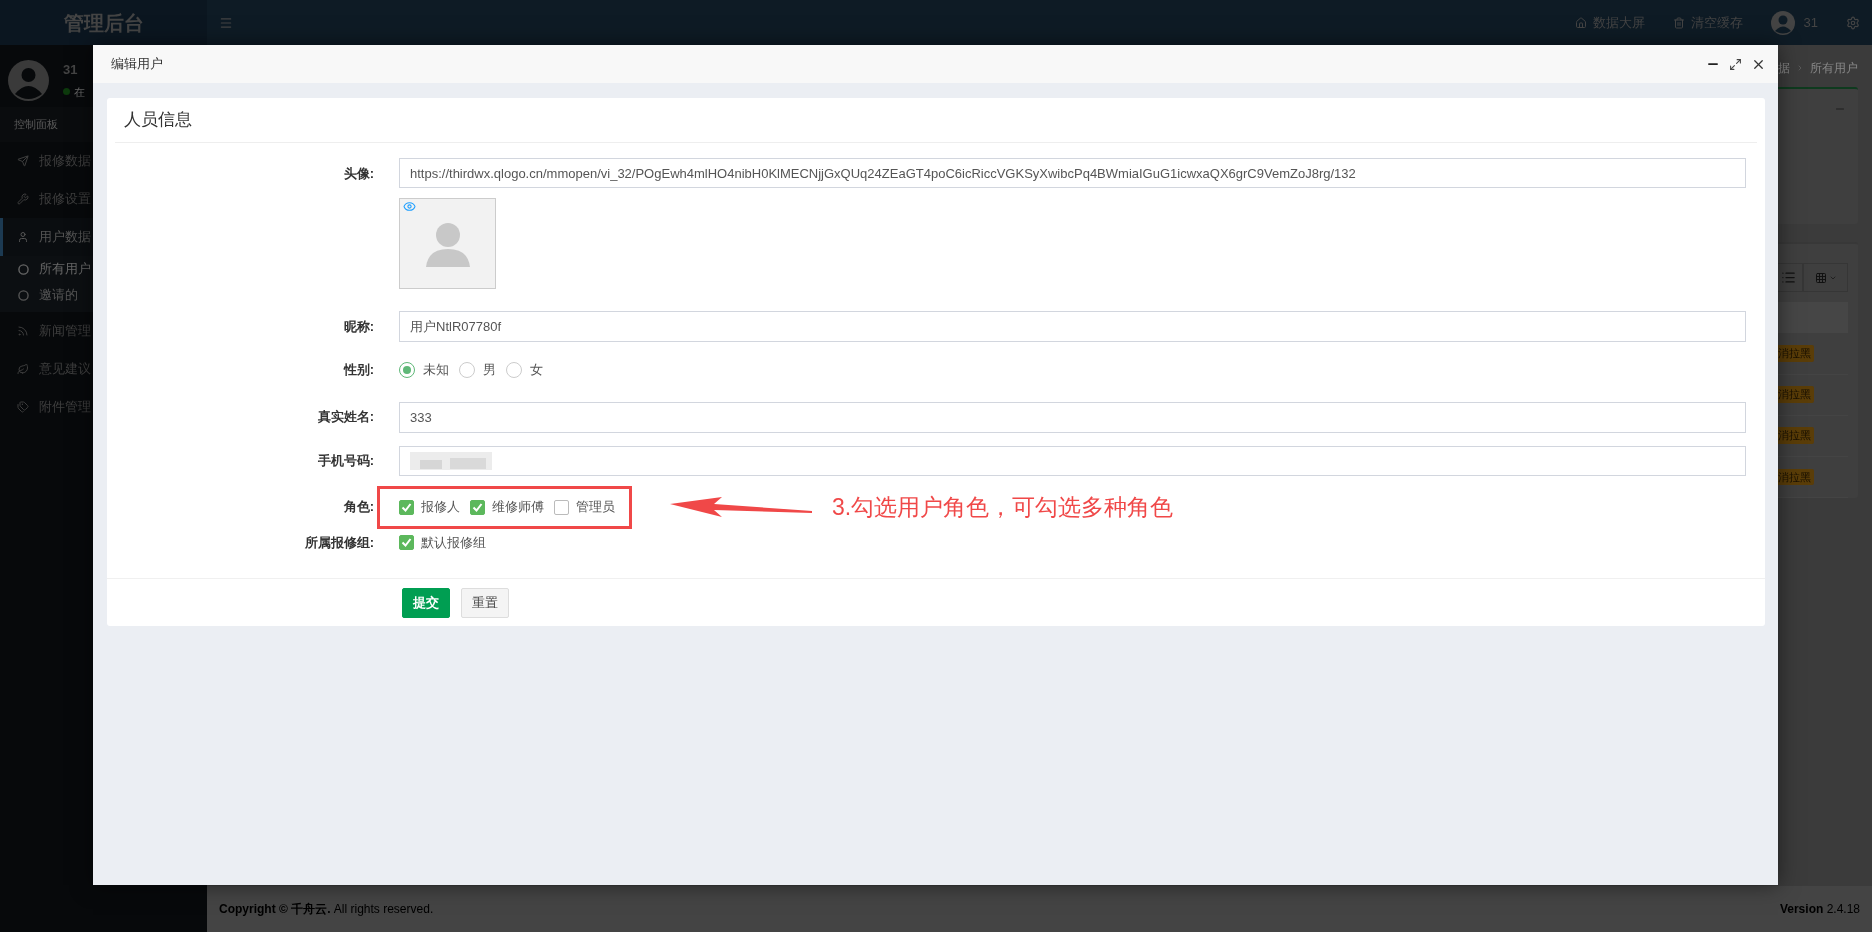  What do you see at coordinates (338, 542) in the screenshot?
I see `field-label: 所属报修组:` at bounding box center [338, 542].